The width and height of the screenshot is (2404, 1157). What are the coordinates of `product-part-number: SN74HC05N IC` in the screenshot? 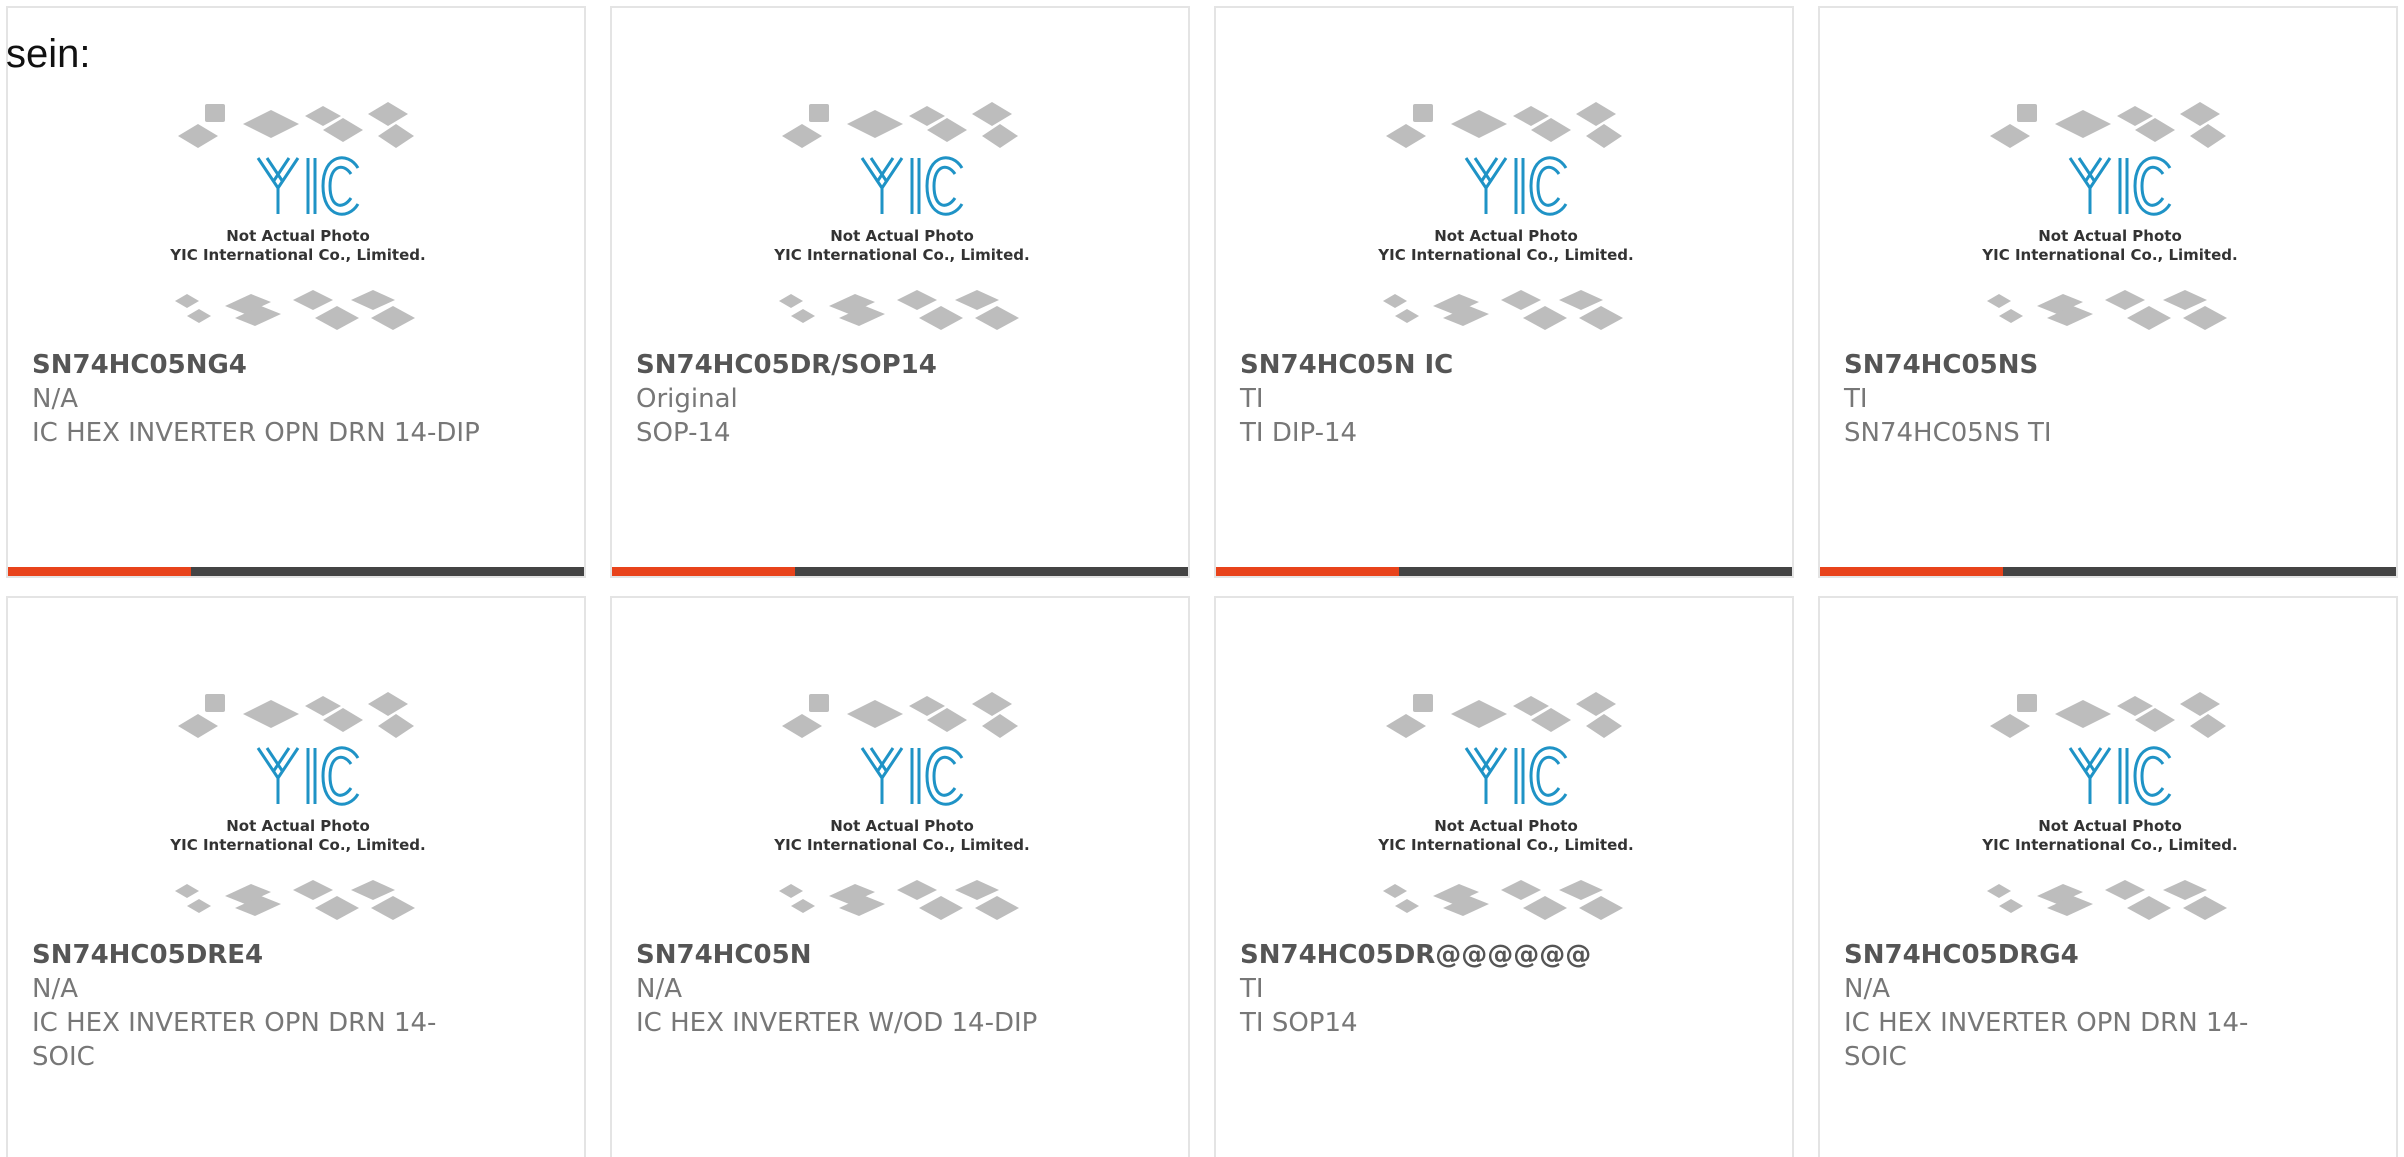 It's located at (1465, 365).